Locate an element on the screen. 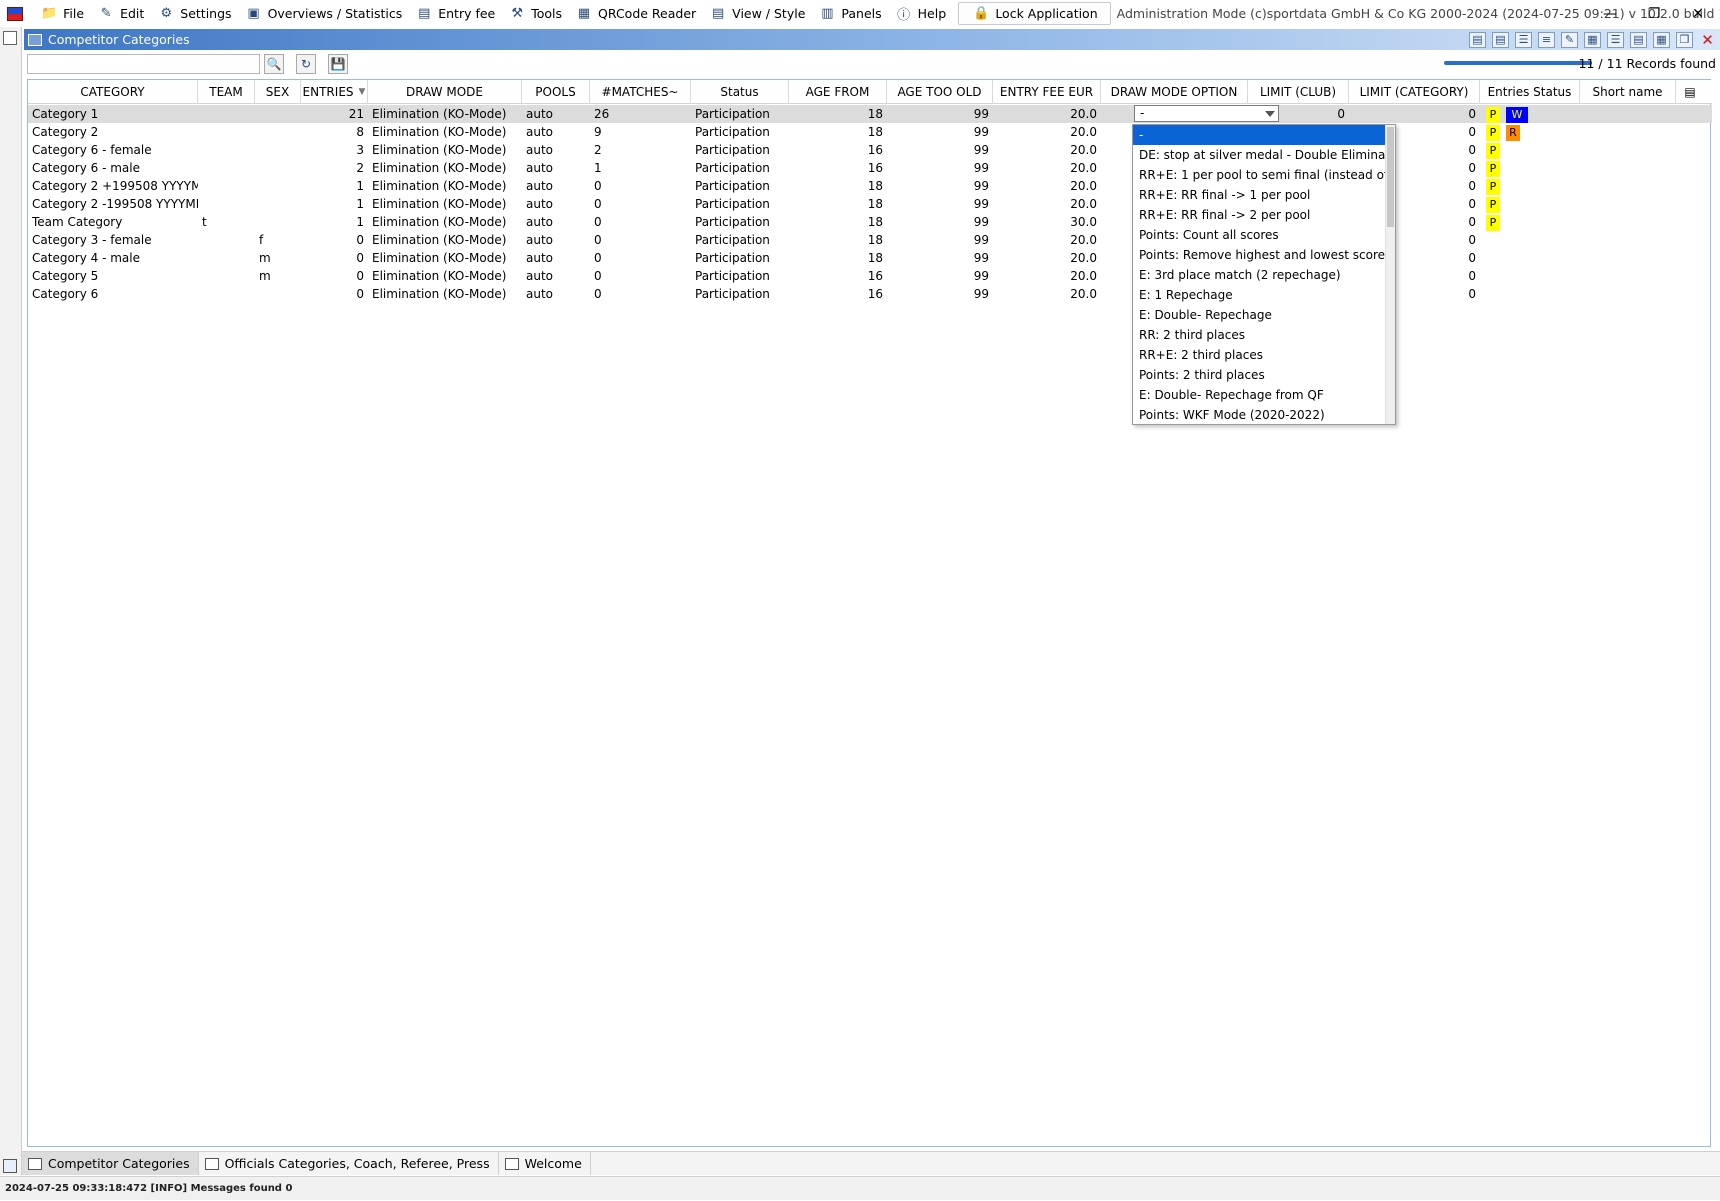 The image size is (1720, 1201). draw-mode-option-combobox: - is located at coordinates (1206, 113).